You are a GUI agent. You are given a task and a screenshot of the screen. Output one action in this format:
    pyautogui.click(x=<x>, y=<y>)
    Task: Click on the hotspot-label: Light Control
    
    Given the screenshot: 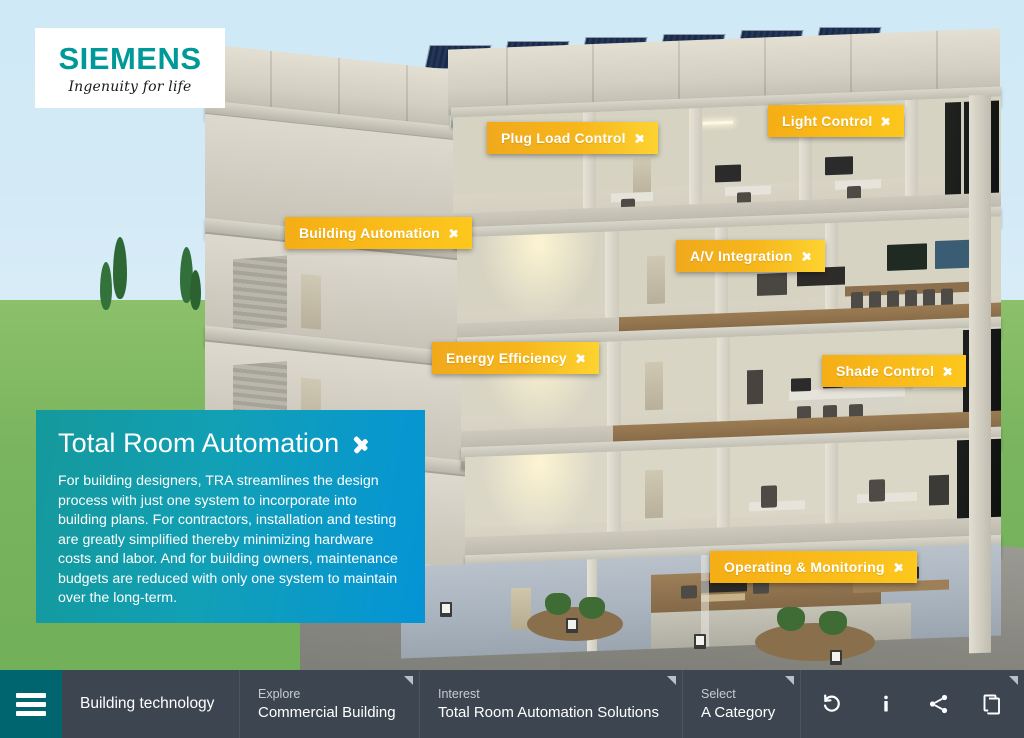 What is the action you would take?
    pyautogui.click(x=827, y=120)
    